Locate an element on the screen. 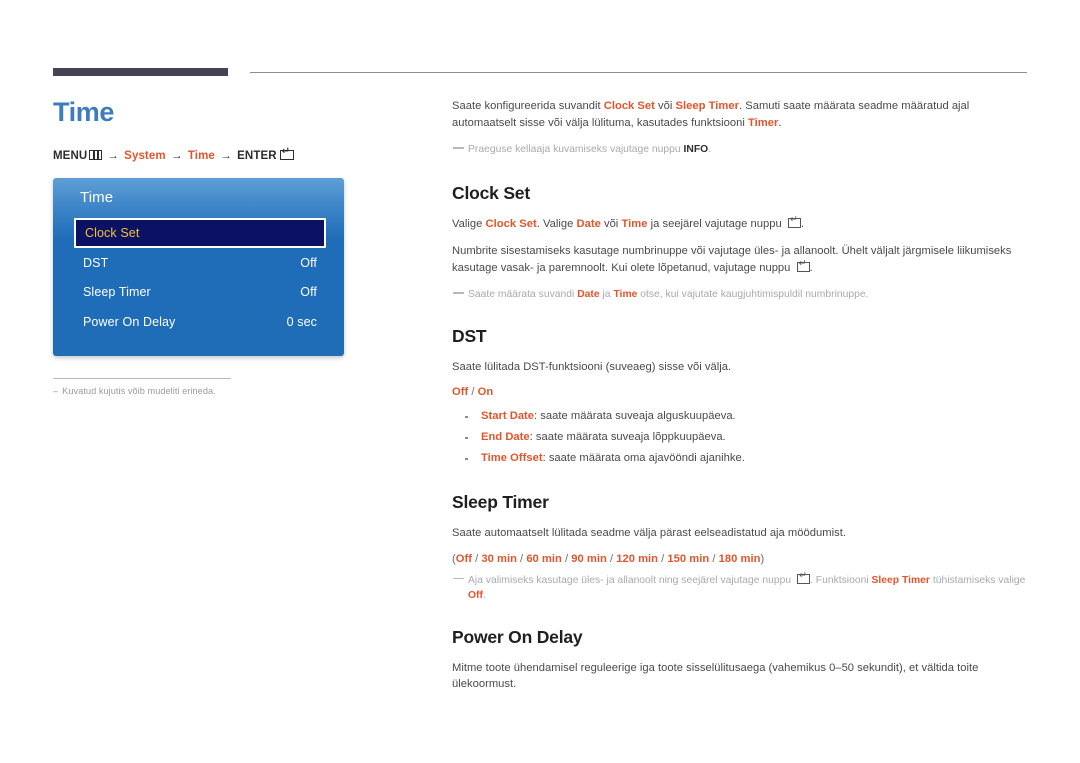 The image size is (1080, 763). cs-term-clock-set: Clock Set is located at coordinates (511, 223).